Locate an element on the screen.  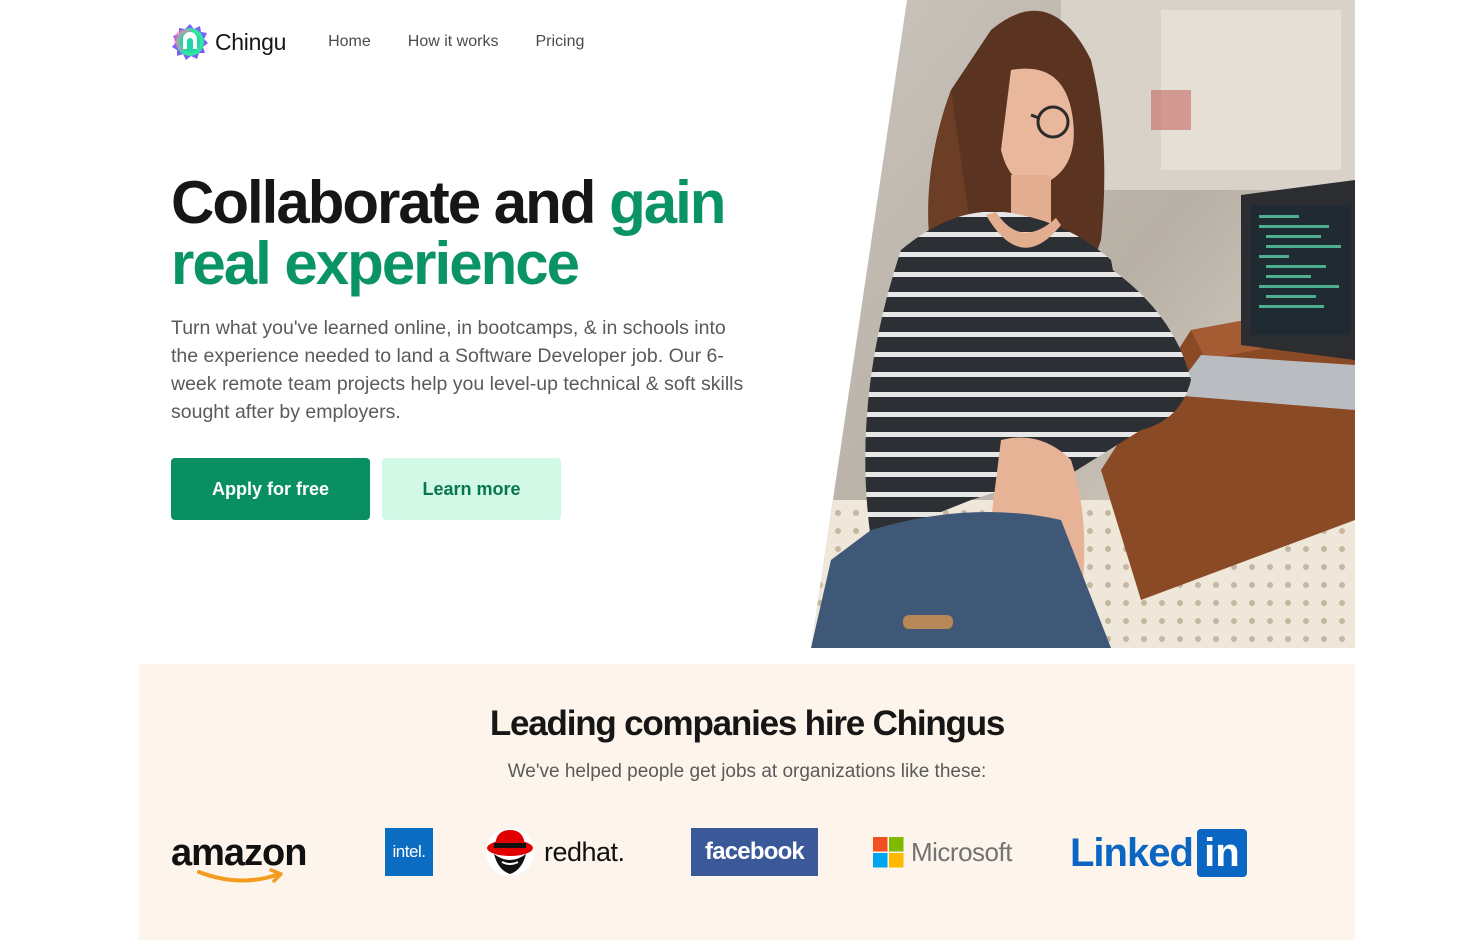
microsoft-logo: Microsoft is located at coordinates (948, 852).